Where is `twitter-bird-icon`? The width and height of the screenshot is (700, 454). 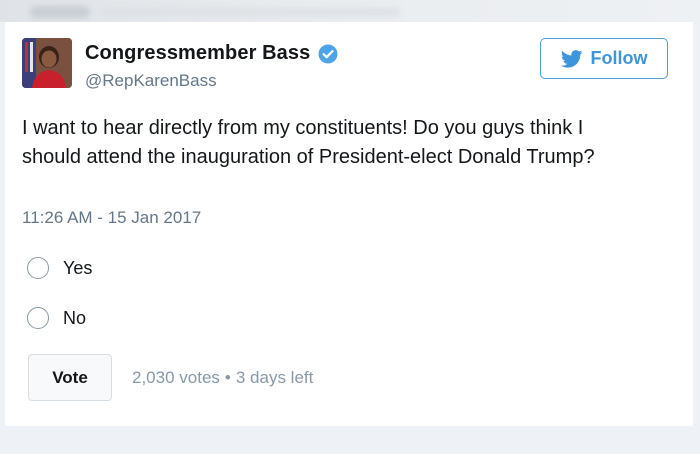
twitter-bird-icon is located at coordinates (571, 58).